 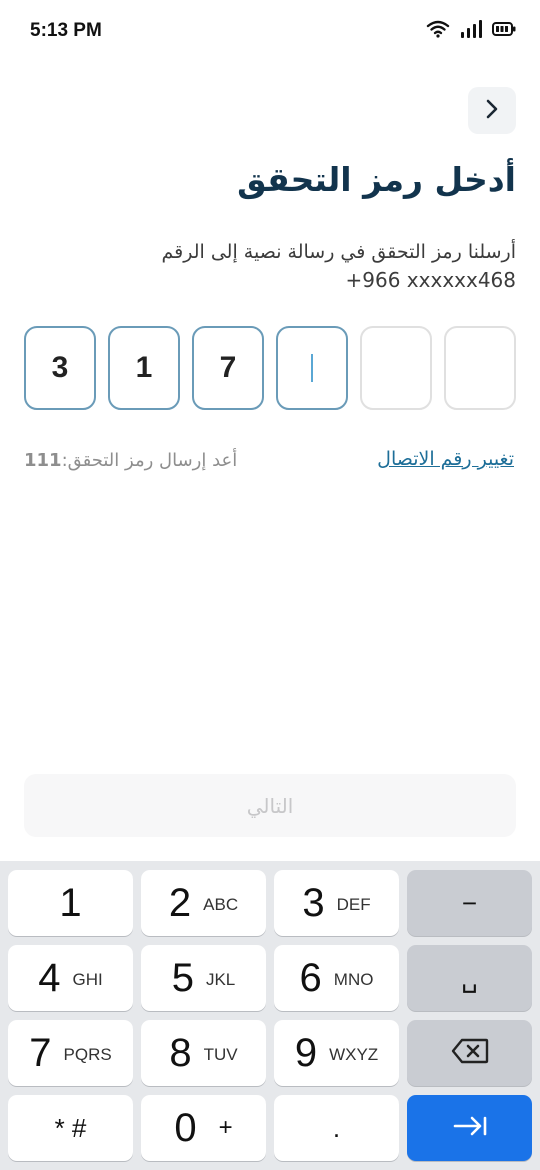 I want to click on back-button, so click(x=492, y=110).